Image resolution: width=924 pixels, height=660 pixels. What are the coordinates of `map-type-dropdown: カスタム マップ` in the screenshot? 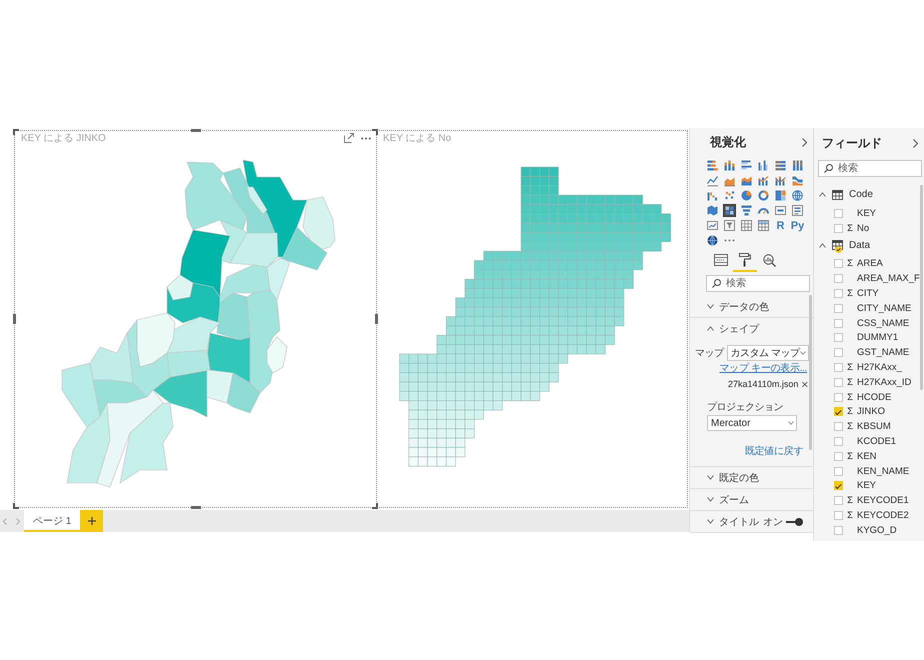 It's located at (767, 353).